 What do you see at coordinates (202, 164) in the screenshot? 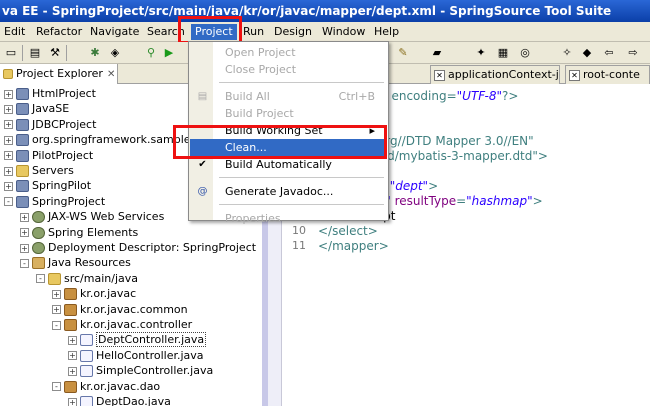
I see `checkmark-icon: ✔` at bounding box center [202, 164].